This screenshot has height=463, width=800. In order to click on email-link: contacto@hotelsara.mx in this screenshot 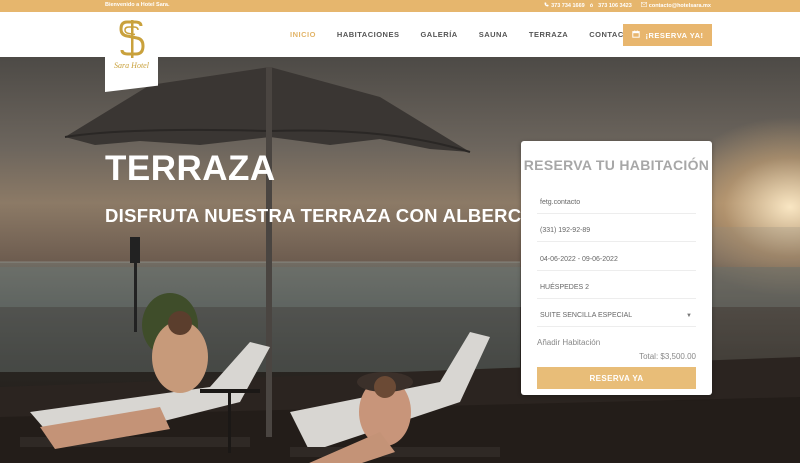, I will do `click(675, 5)`.